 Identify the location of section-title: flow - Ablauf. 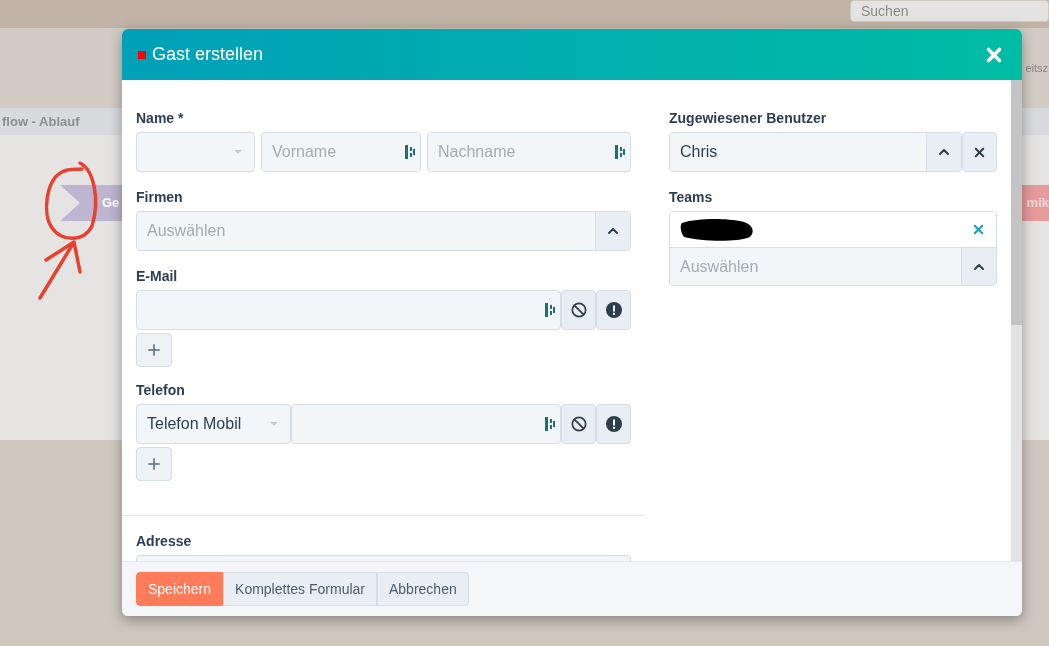
(41, 121).